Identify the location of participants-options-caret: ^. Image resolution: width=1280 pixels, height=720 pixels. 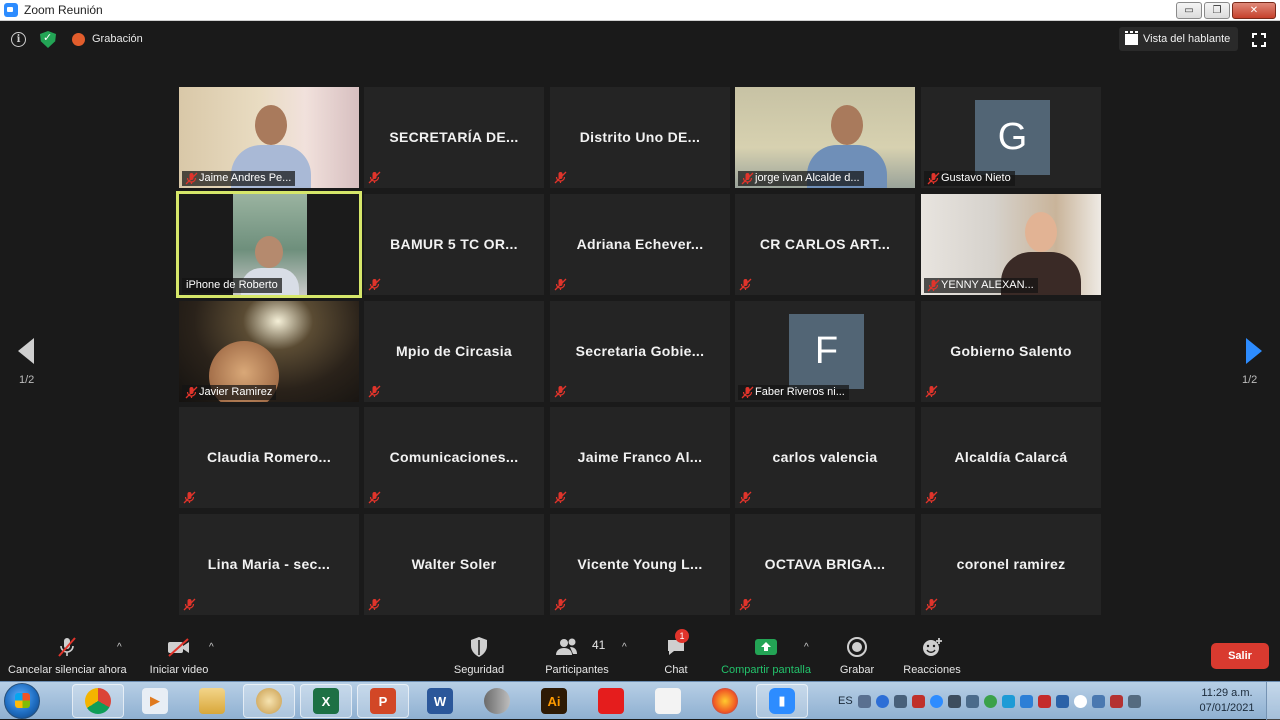
(624, 647).